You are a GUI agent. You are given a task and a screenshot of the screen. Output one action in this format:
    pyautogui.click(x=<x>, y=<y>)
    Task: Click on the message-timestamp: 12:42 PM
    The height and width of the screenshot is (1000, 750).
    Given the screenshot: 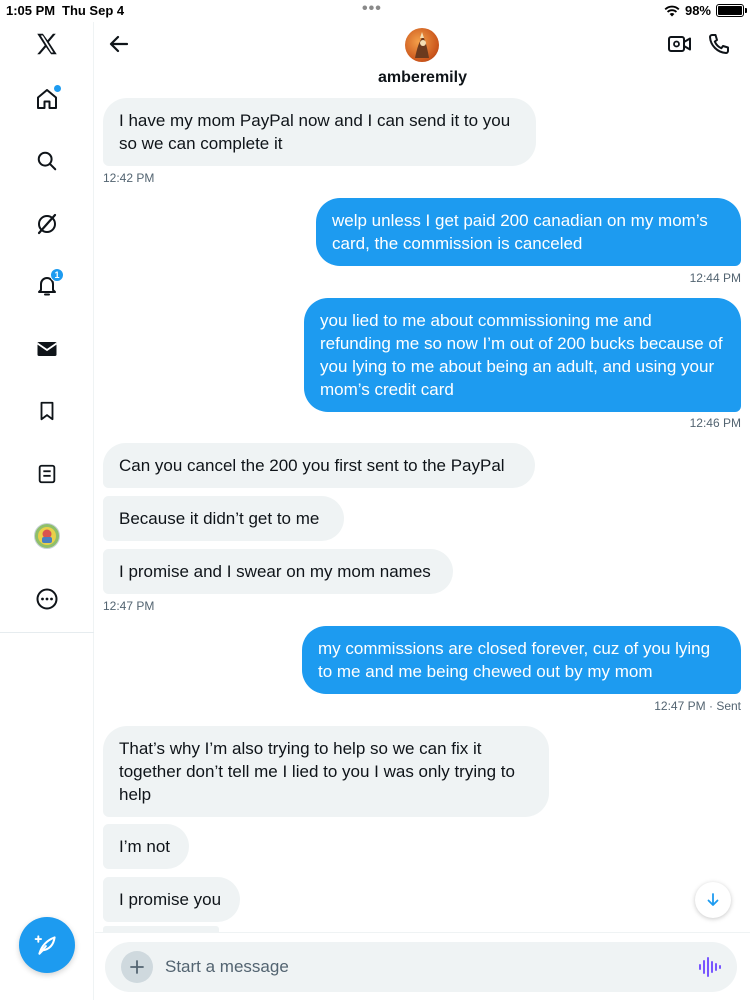 What is the action you would take?
    pyautogui.click(x=129, y=178)
    